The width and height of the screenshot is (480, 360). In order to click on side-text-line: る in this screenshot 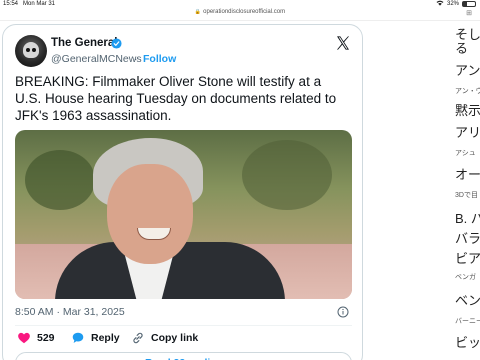, I will do `click(462, 48)`.